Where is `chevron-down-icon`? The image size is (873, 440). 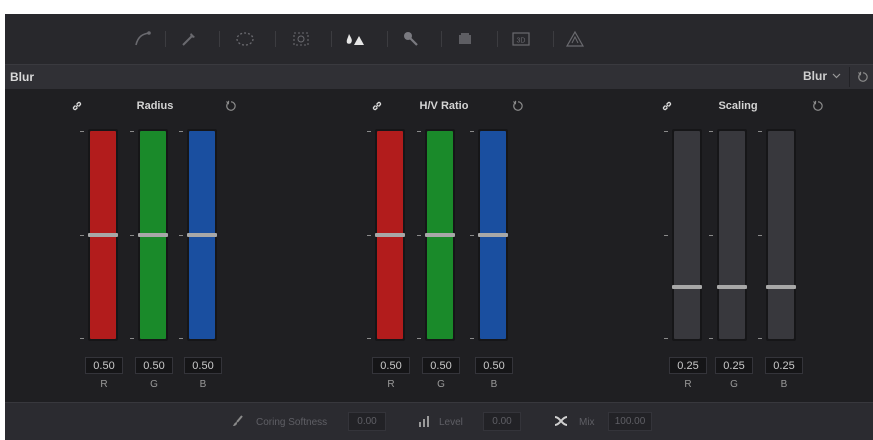
chevron-down-icon is located at coordinates (836, 76).